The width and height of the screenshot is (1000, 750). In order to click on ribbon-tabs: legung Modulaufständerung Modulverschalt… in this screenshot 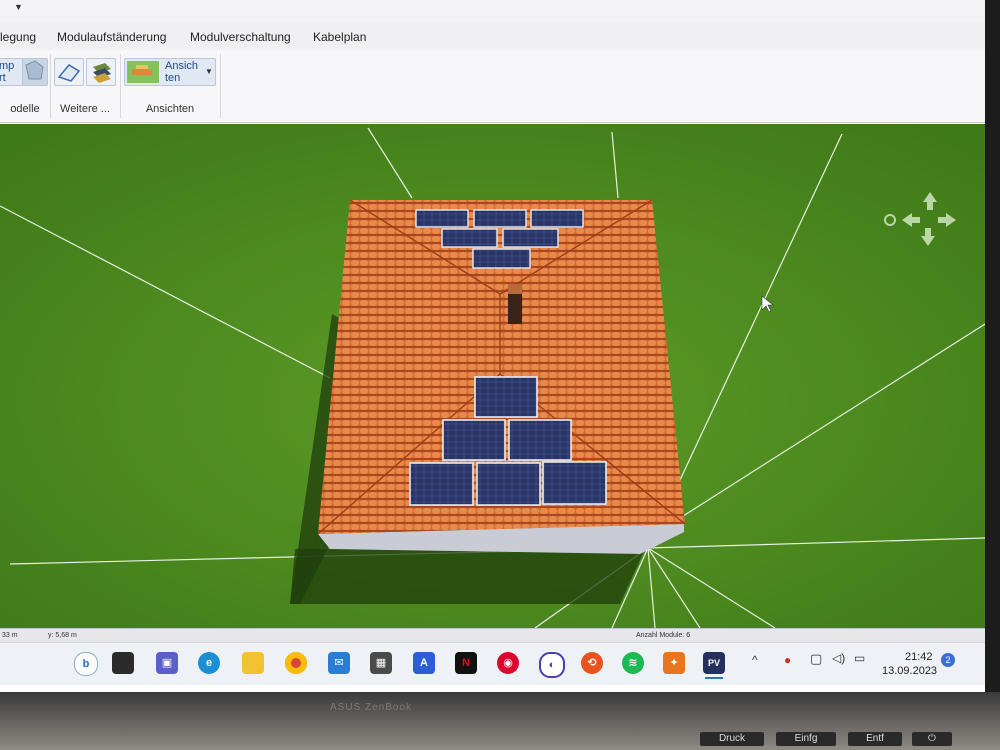, I will do `click(492, 36)`.